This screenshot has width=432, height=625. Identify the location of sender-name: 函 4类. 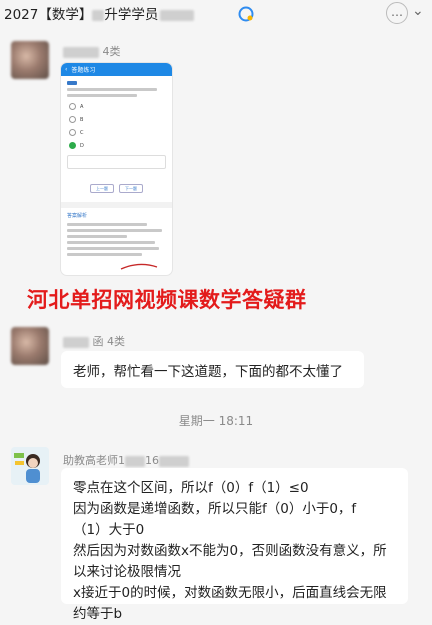
(94, 341).